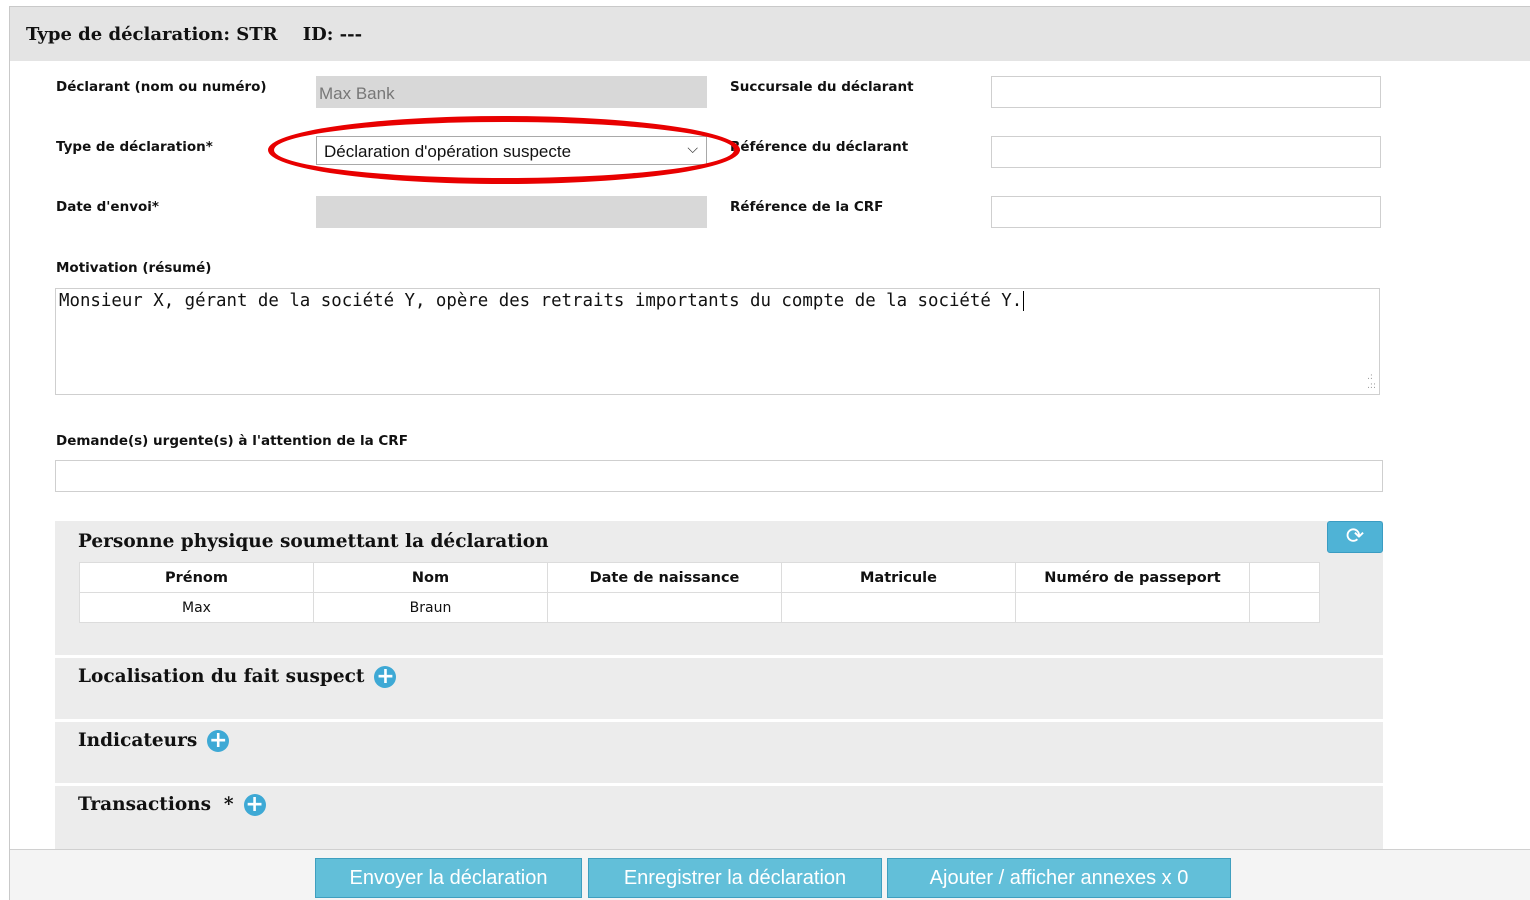 The image size is (1530, 900). I want to click on branch-field, so click(1186, 92).